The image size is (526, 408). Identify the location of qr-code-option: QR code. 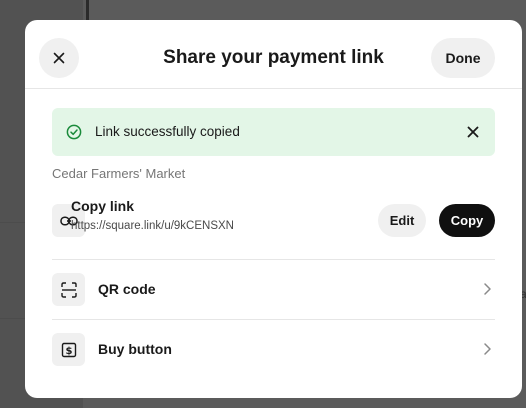
(273, 290).